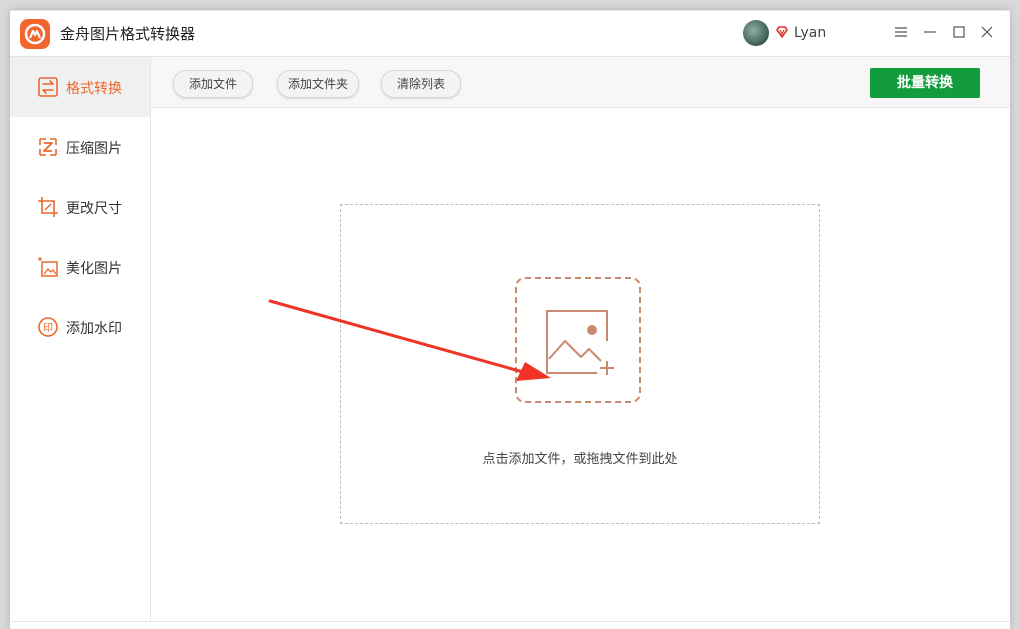  What do you see at coordinates (510, 34) in the screenshot?
I see `title-bar: 金舟图片格式转换器 Lyan` at bounding box center [510, 34].